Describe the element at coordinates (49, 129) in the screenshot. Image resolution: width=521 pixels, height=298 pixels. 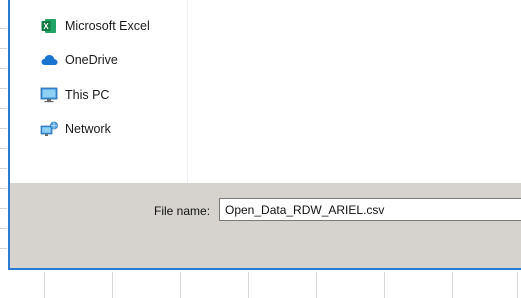
I see `network-icon` at that location.